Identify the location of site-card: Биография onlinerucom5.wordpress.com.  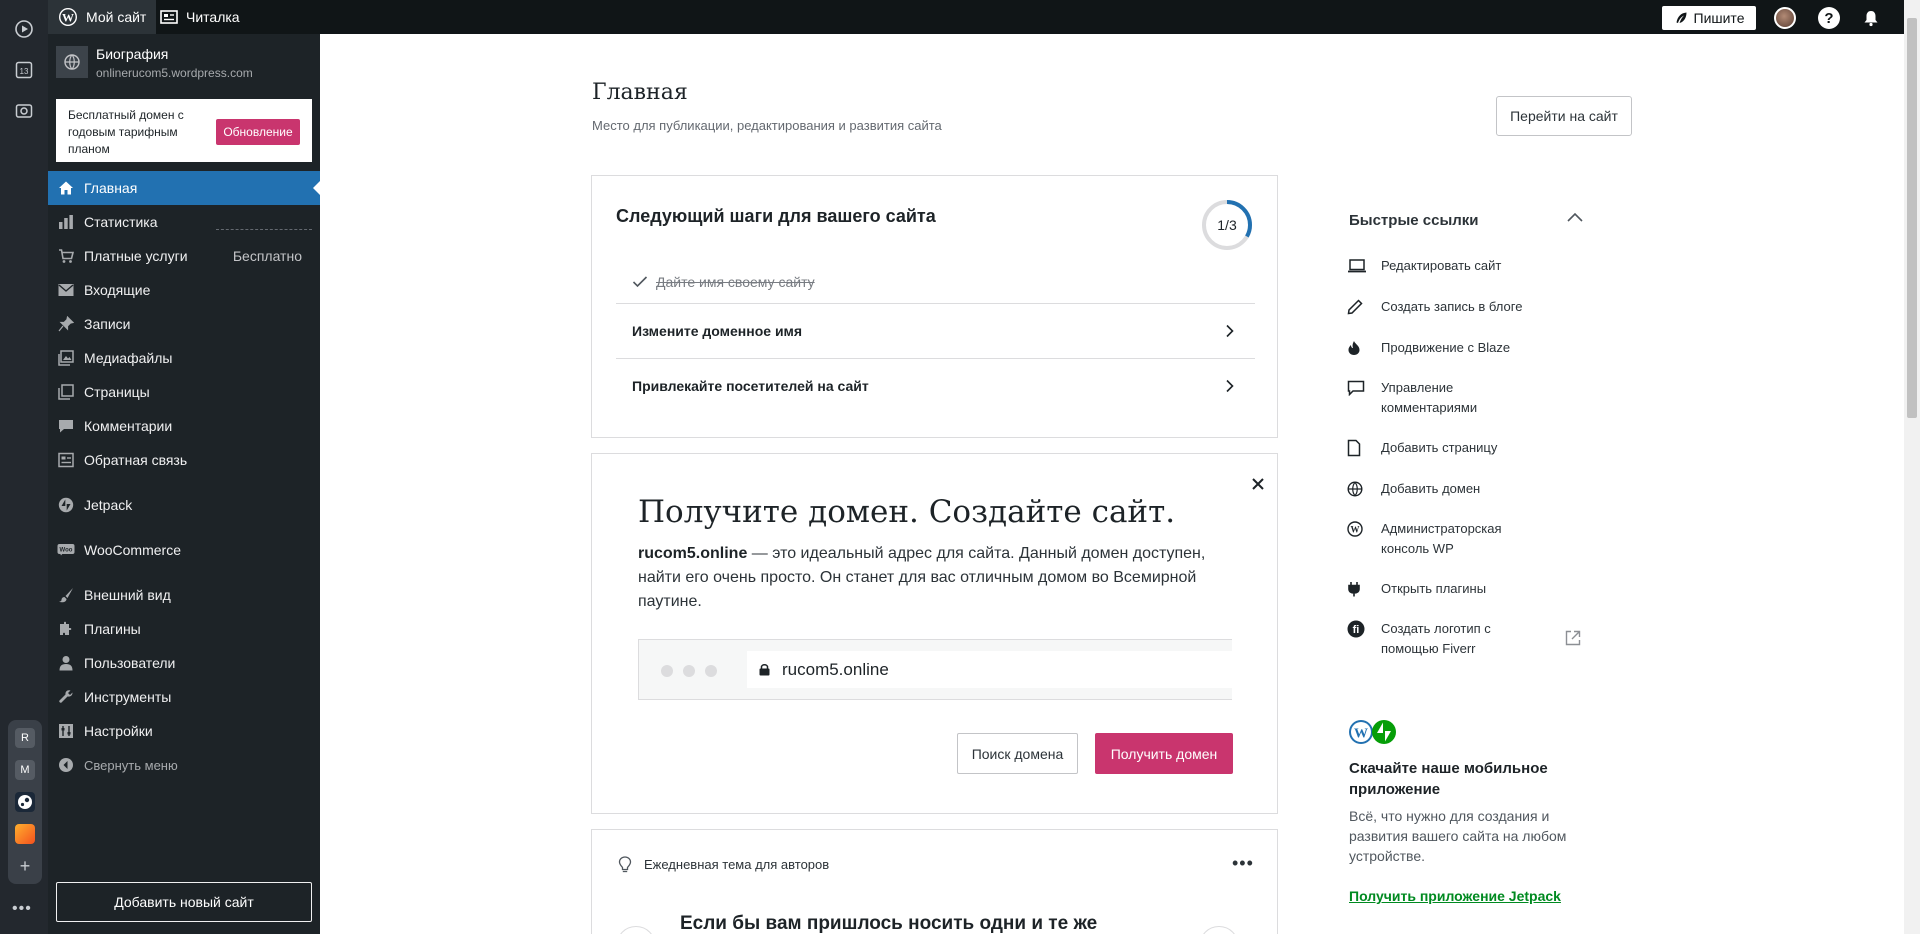
(188, 67).